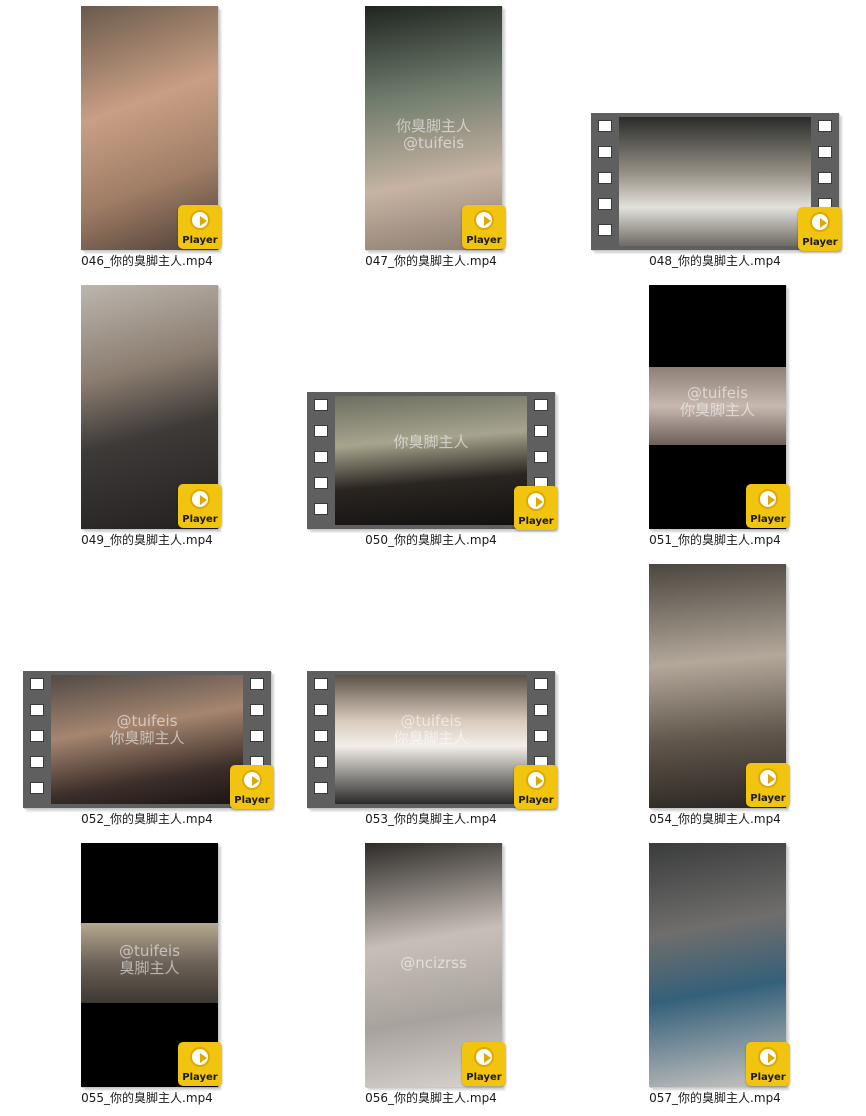  I want to click on file-name-label: 054_你的臭脚主人.mp4, so click(715, 819).